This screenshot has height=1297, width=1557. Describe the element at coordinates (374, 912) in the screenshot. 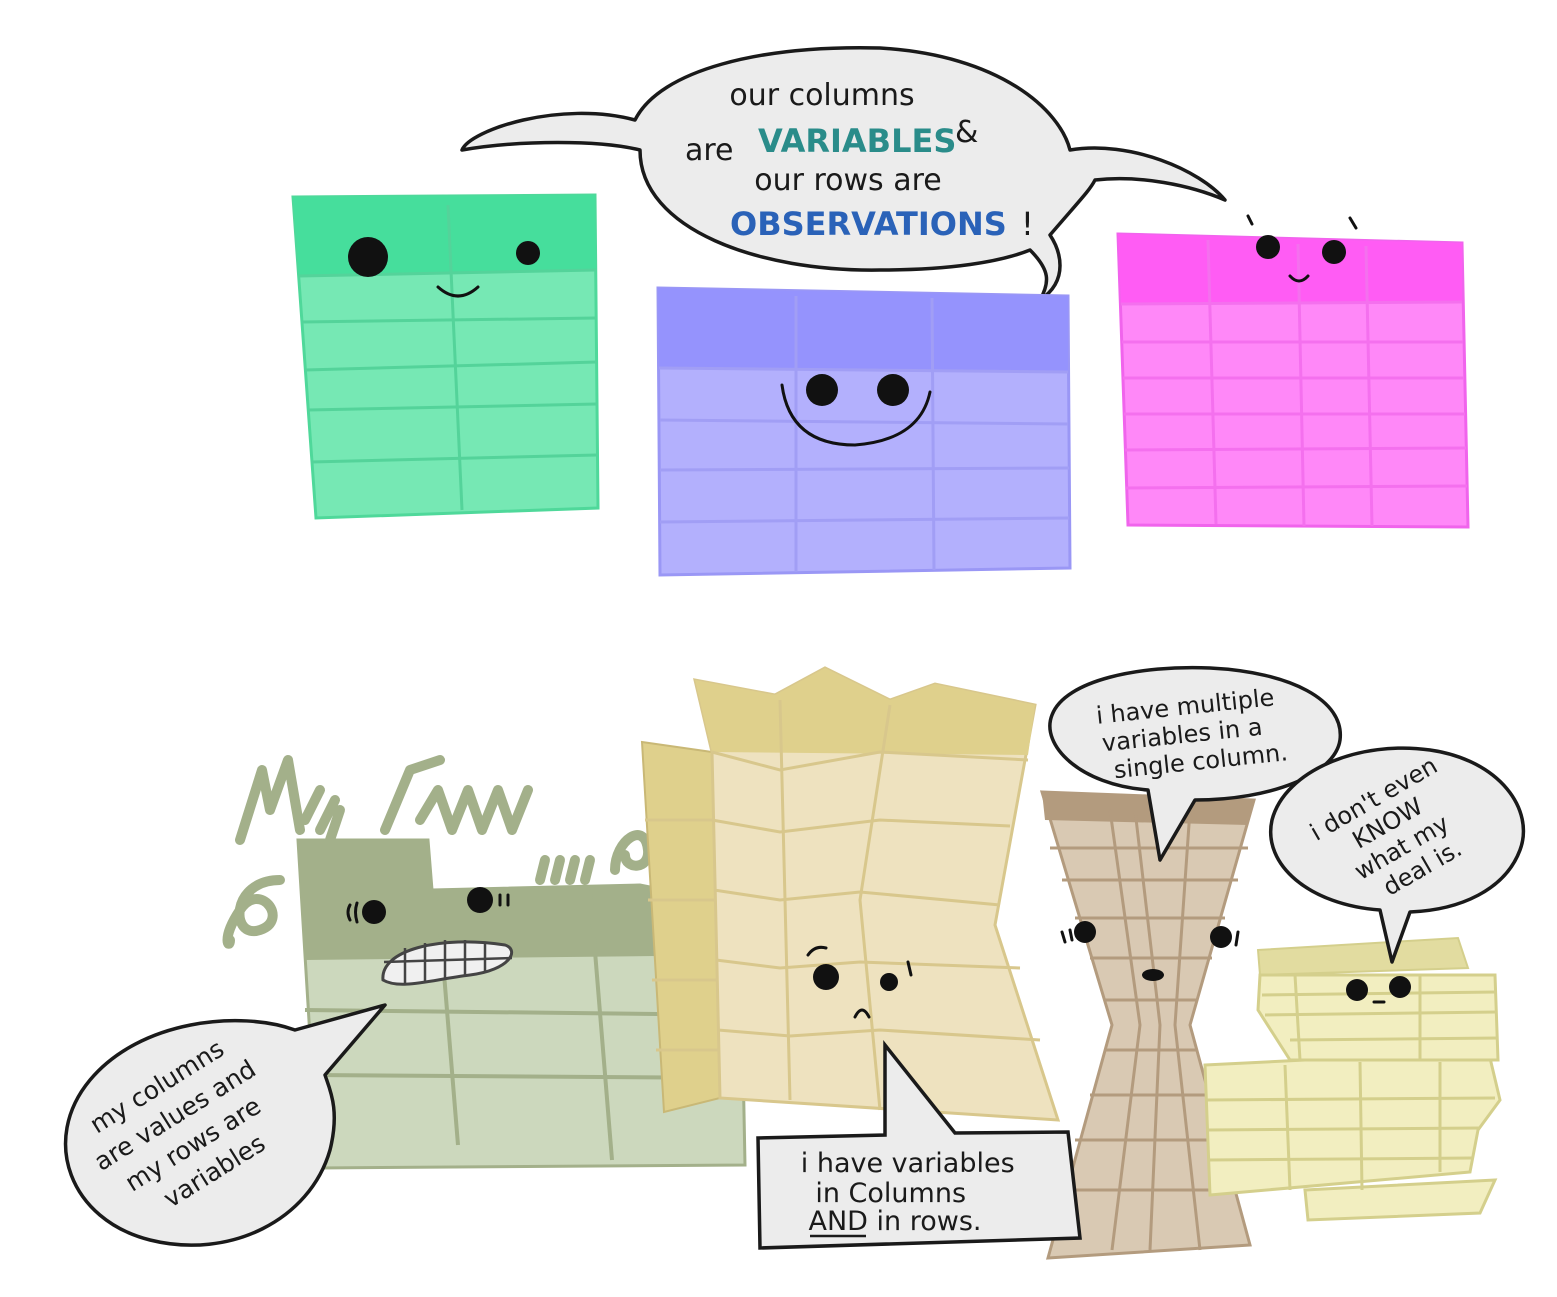

I see `olive-table-left-eye` at that location.